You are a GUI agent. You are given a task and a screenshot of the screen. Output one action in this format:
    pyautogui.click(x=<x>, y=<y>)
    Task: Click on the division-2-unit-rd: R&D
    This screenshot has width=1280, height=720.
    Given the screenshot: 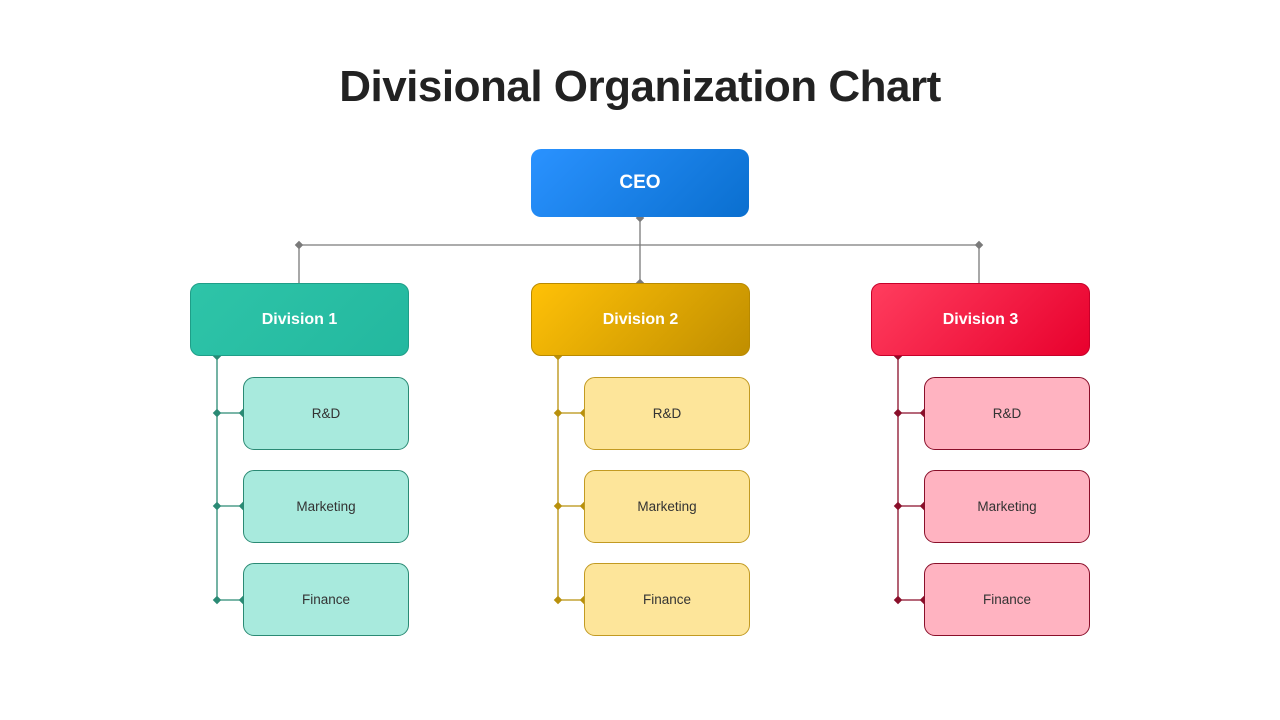 What is the action you would take?
    pyautogui.click(x=667, y=413)
    